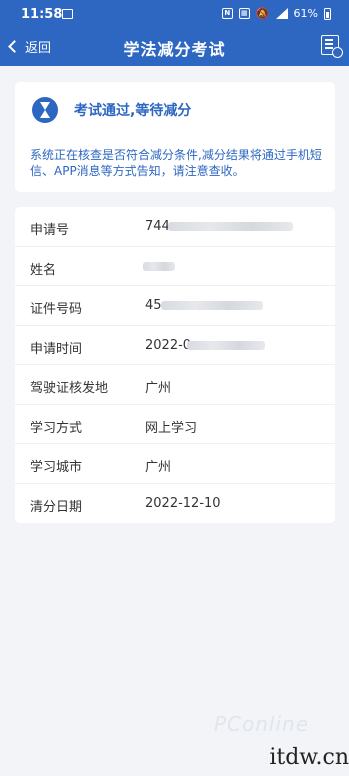 This screenshot has height=776, width=349. I want to click on info-row-license-issuer: 驾驶证核发地 广州, so click(175, 385).